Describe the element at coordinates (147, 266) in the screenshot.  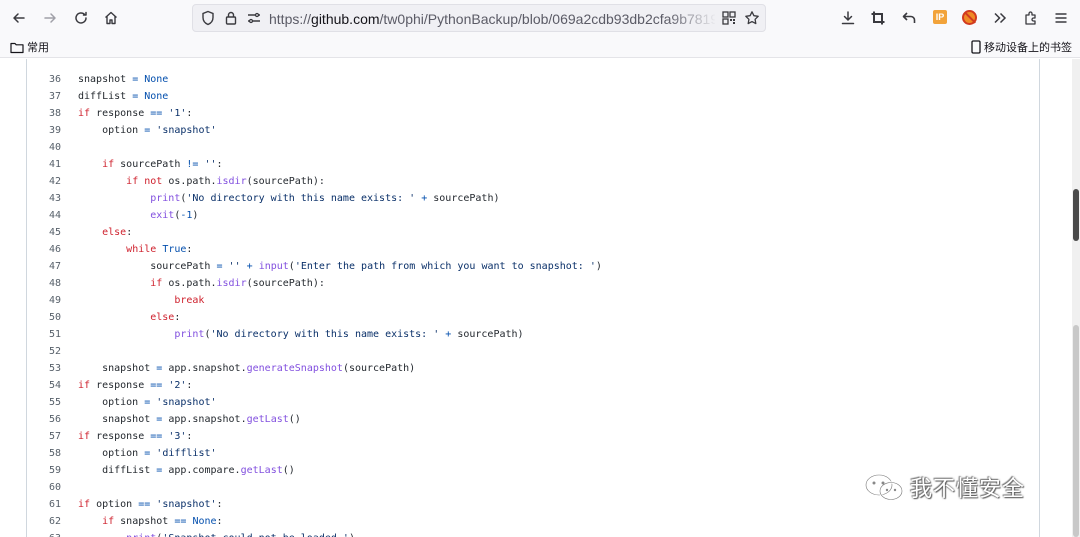
I see `code-token: sourcePath` at that location.